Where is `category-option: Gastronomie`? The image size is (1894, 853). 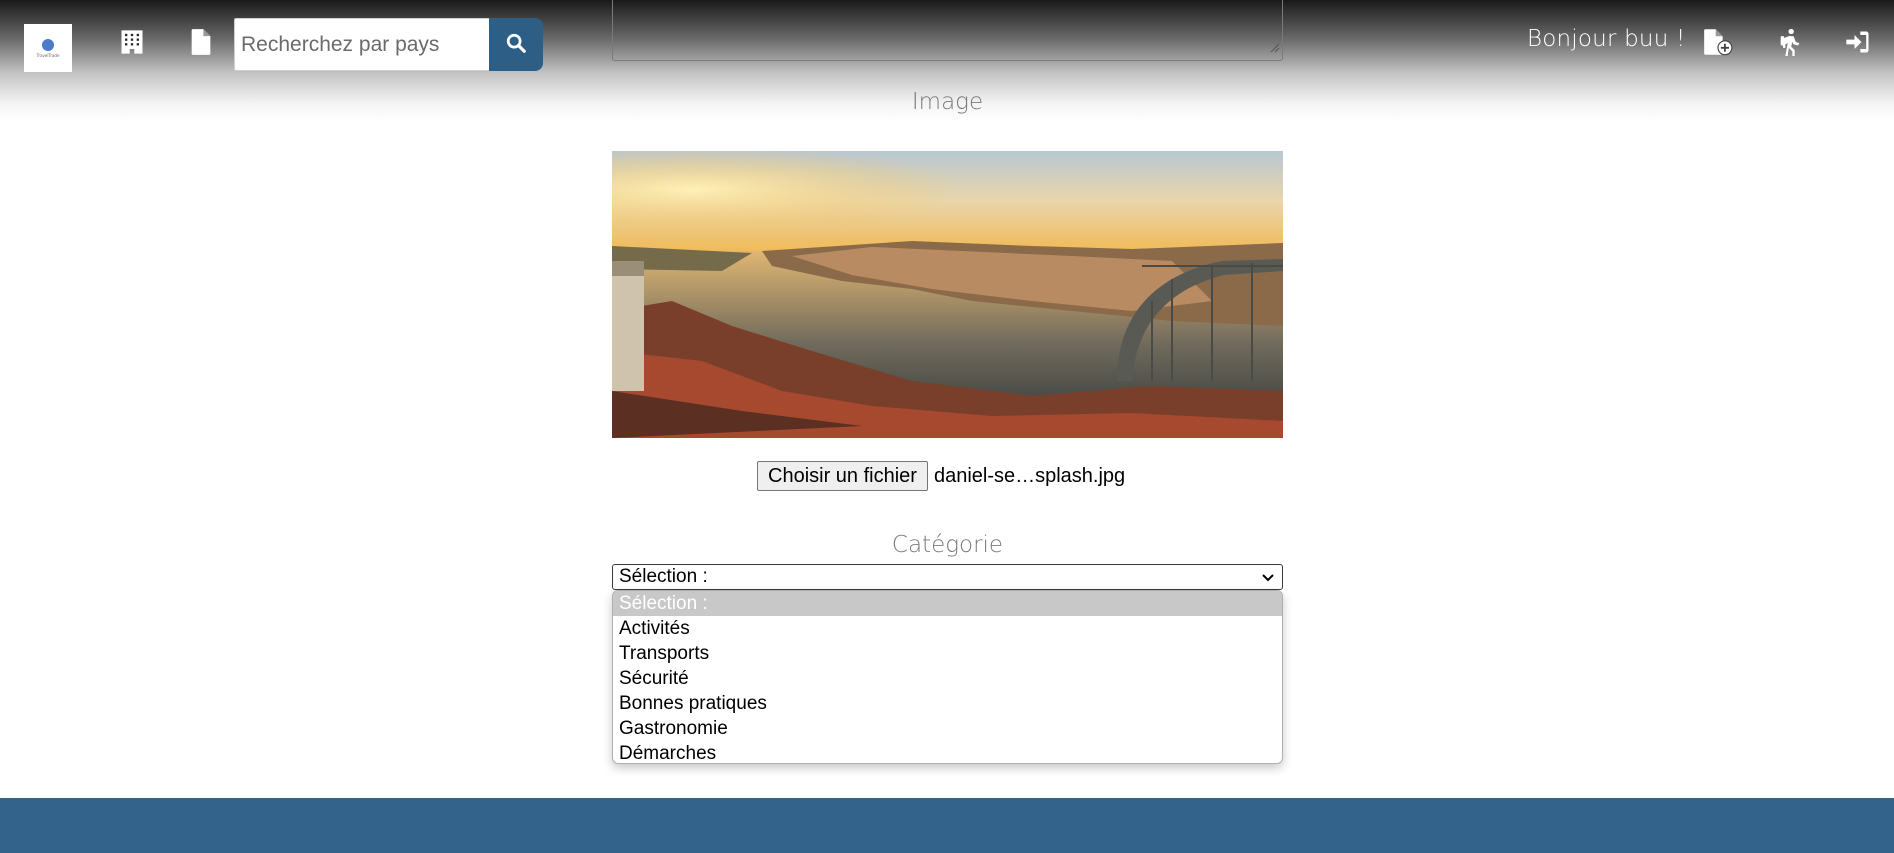 category-option: Gastronomie is located at coordinates (947, 728).